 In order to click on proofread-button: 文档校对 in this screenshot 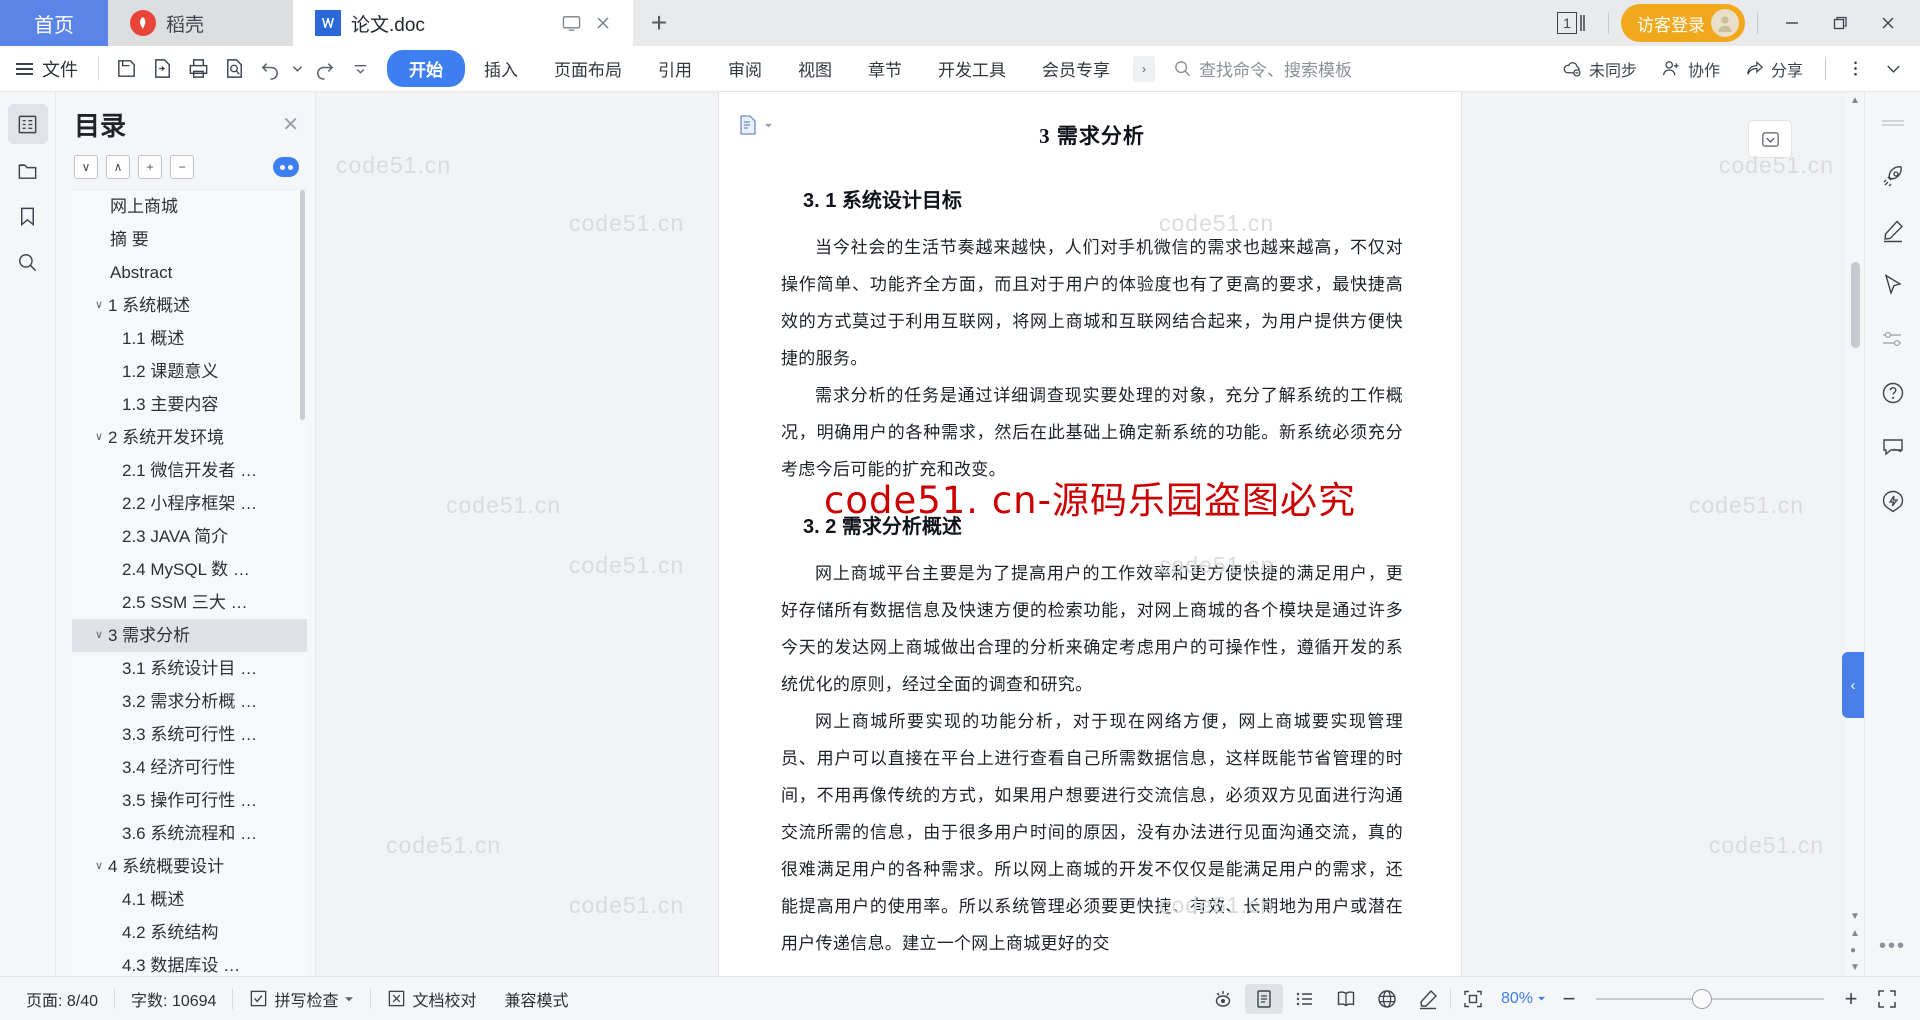, I will do `click(431, 999)`.